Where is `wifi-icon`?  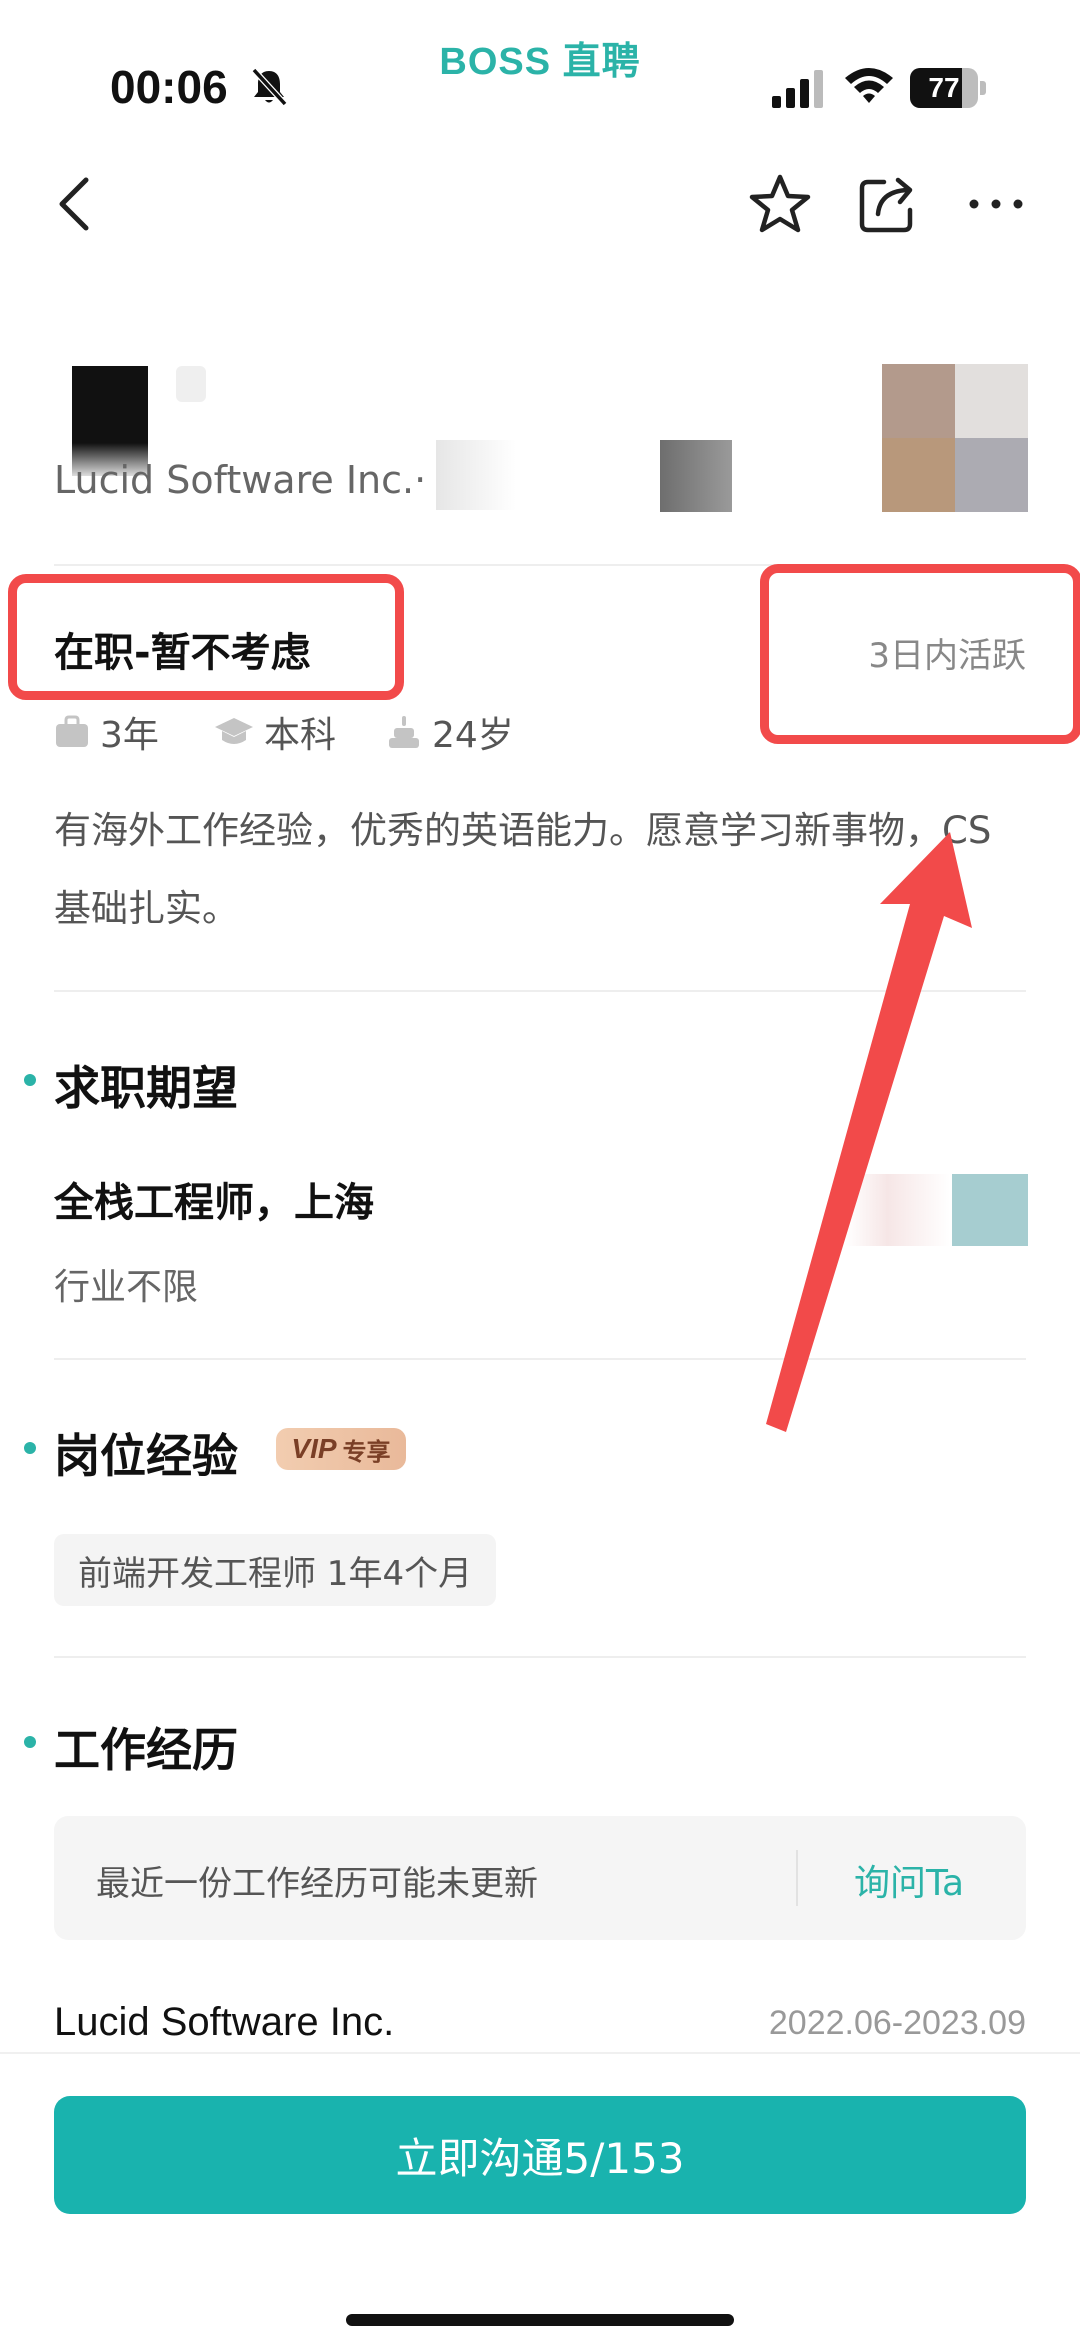 wifi-icon is located at coordinates (869, 85).